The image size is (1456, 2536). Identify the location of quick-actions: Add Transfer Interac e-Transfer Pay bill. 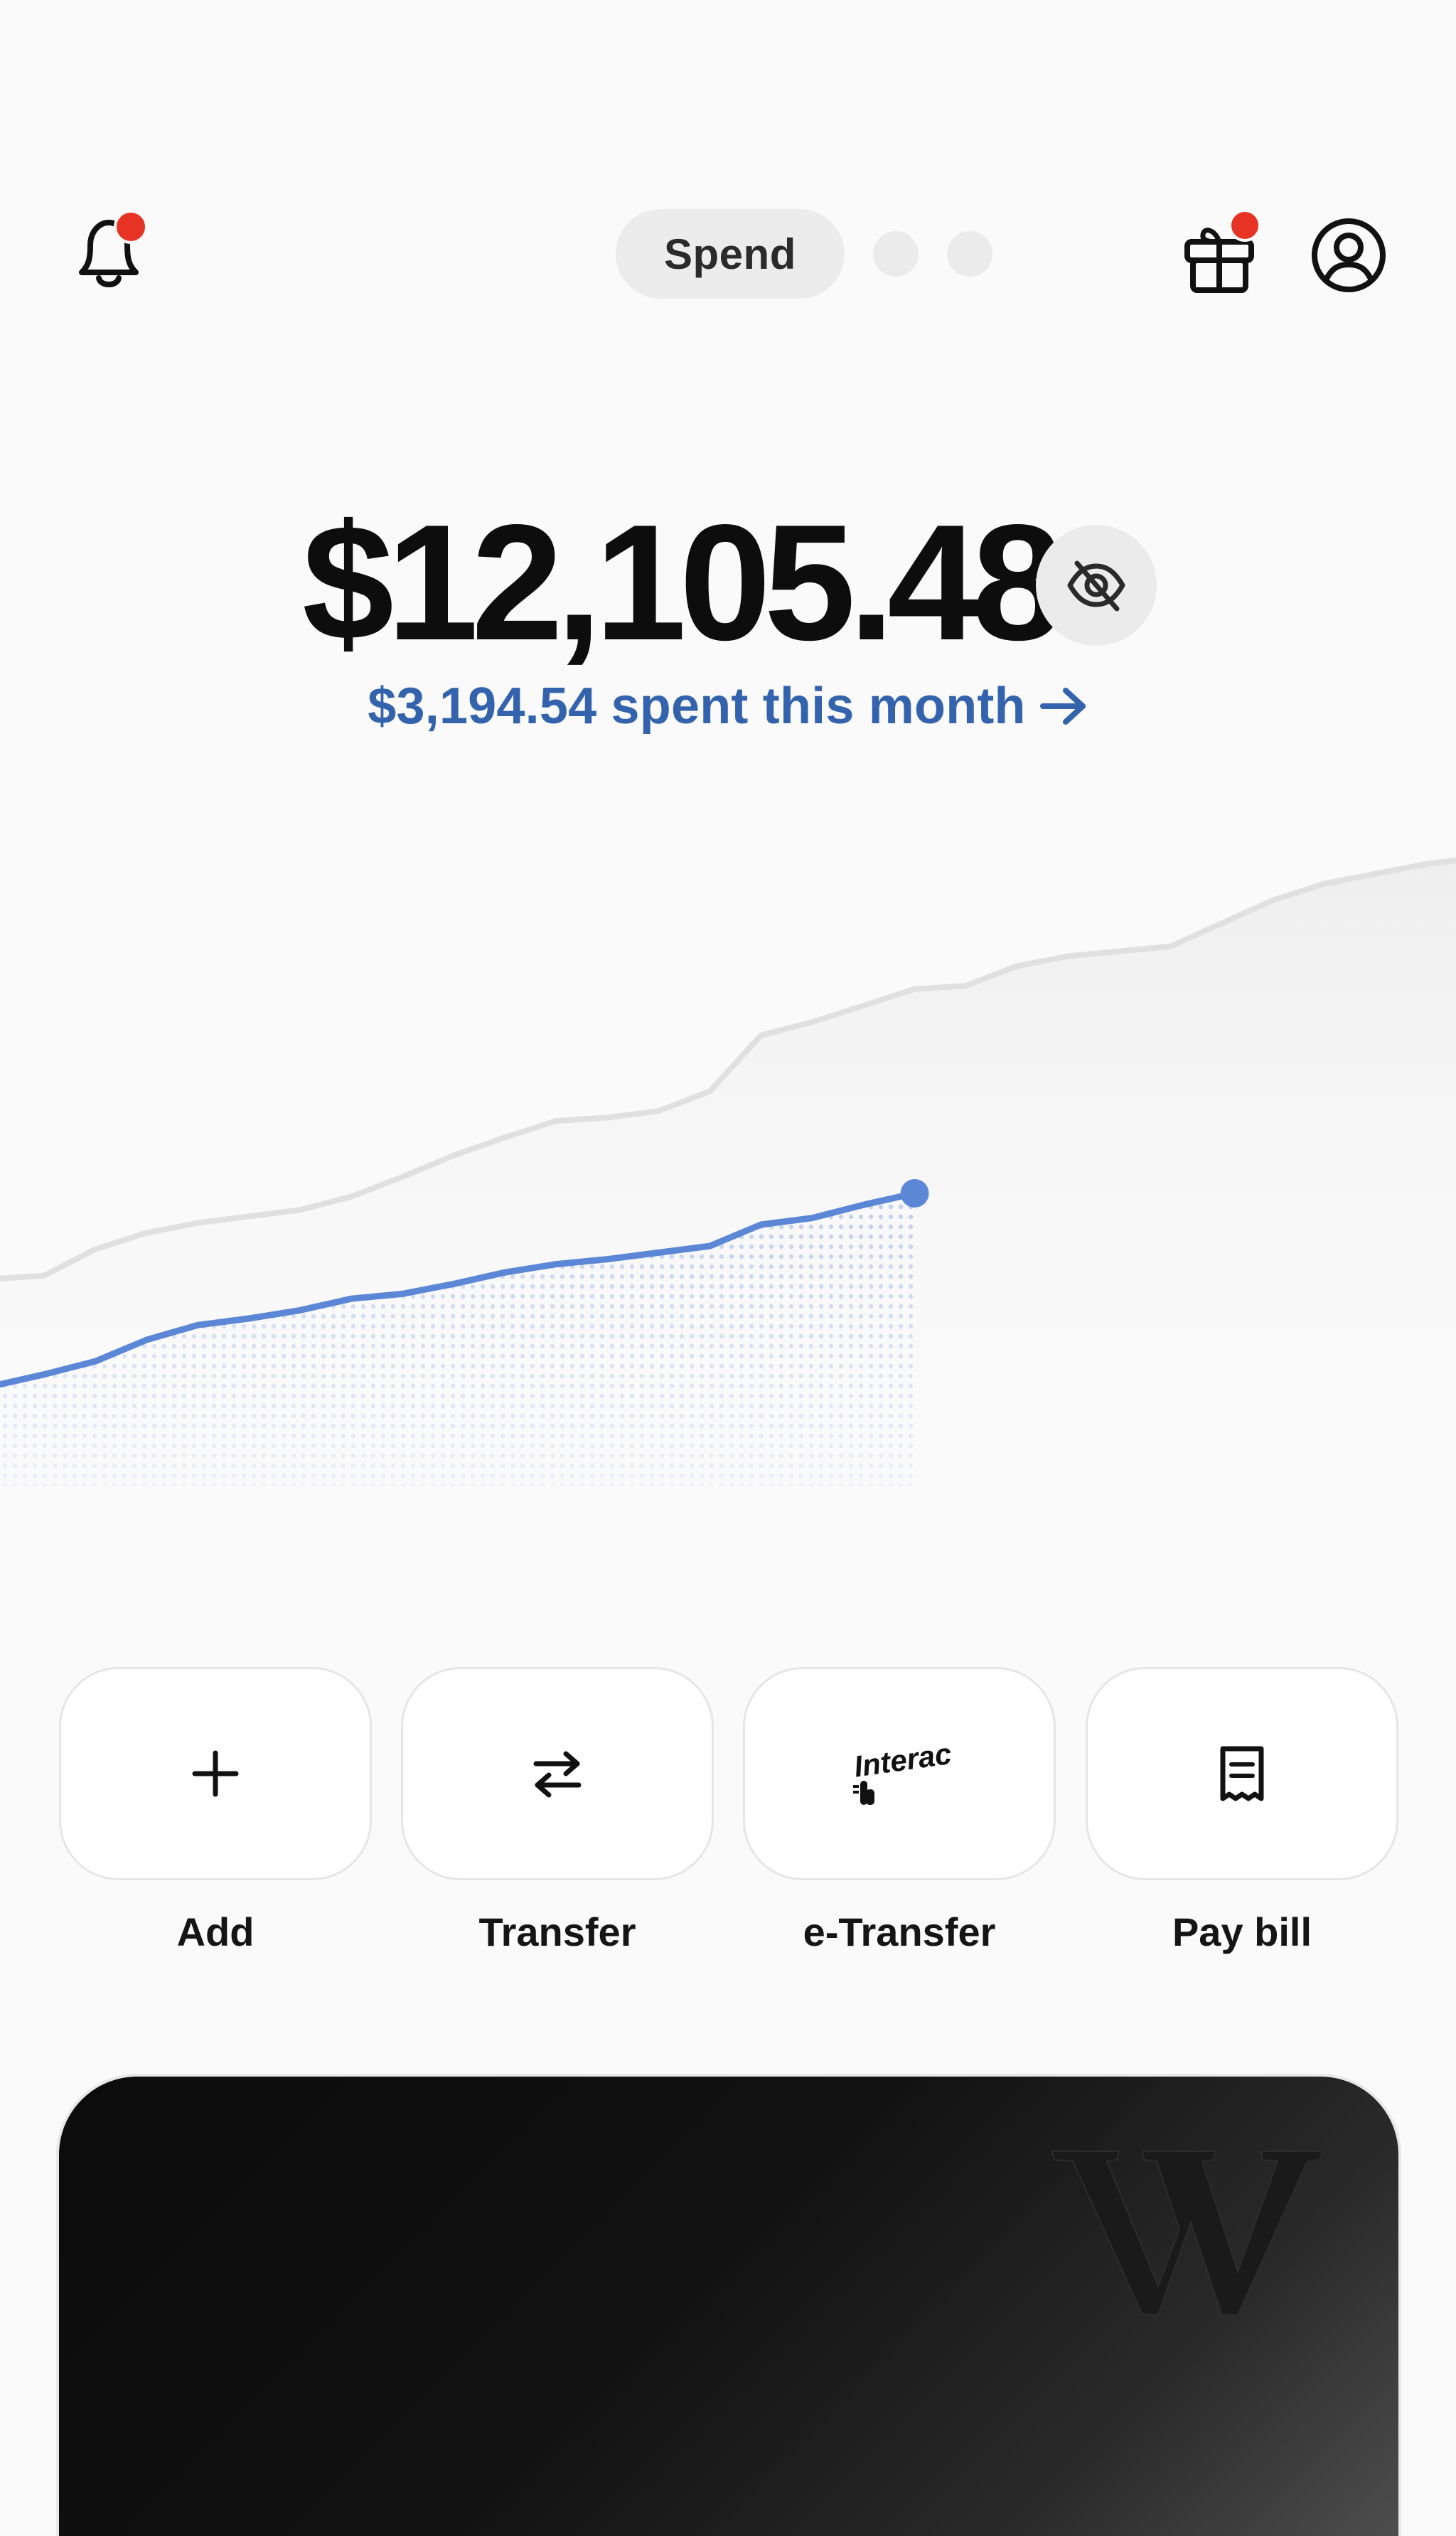
(728, 1816).